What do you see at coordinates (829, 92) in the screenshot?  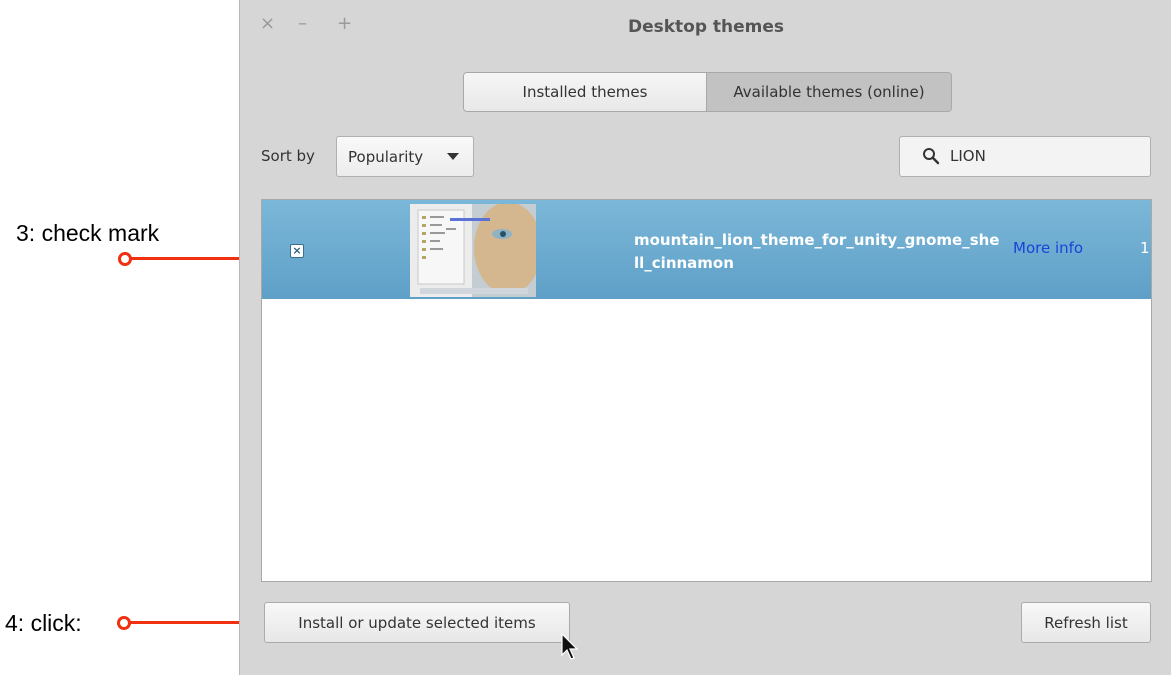 I see `tab-available-themes: Available themes (online)` at bounding box center [829, 92].